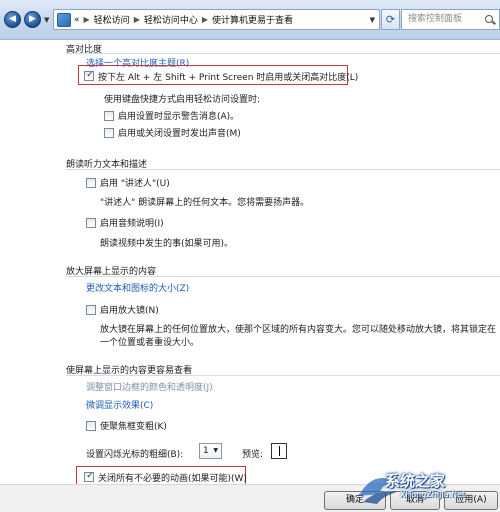  Describe the element at coordinates (279, 451) in the screenshot. I see `cursor-preview` at that location.